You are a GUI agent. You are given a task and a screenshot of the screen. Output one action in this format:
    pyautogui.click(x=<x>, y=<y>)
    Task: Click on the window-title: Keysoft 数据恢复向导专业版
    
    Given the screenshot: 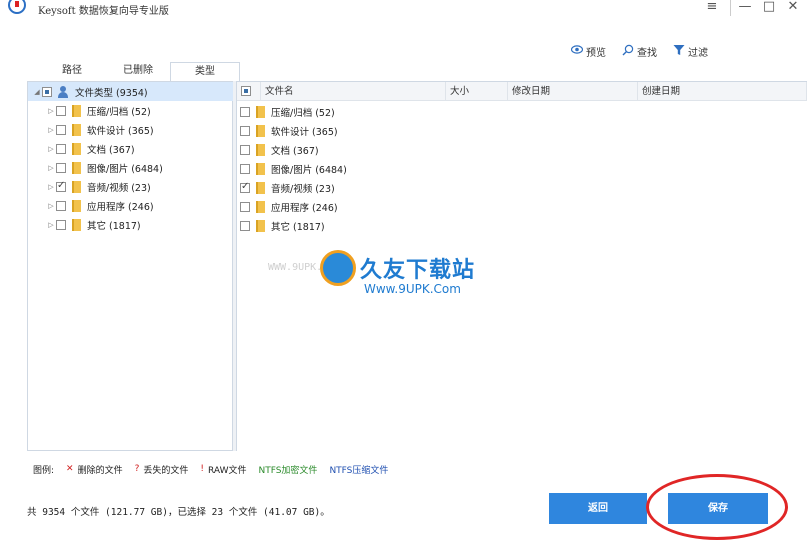 What is the action you would take?
    pyautogui.click(x=103, y=11)
    